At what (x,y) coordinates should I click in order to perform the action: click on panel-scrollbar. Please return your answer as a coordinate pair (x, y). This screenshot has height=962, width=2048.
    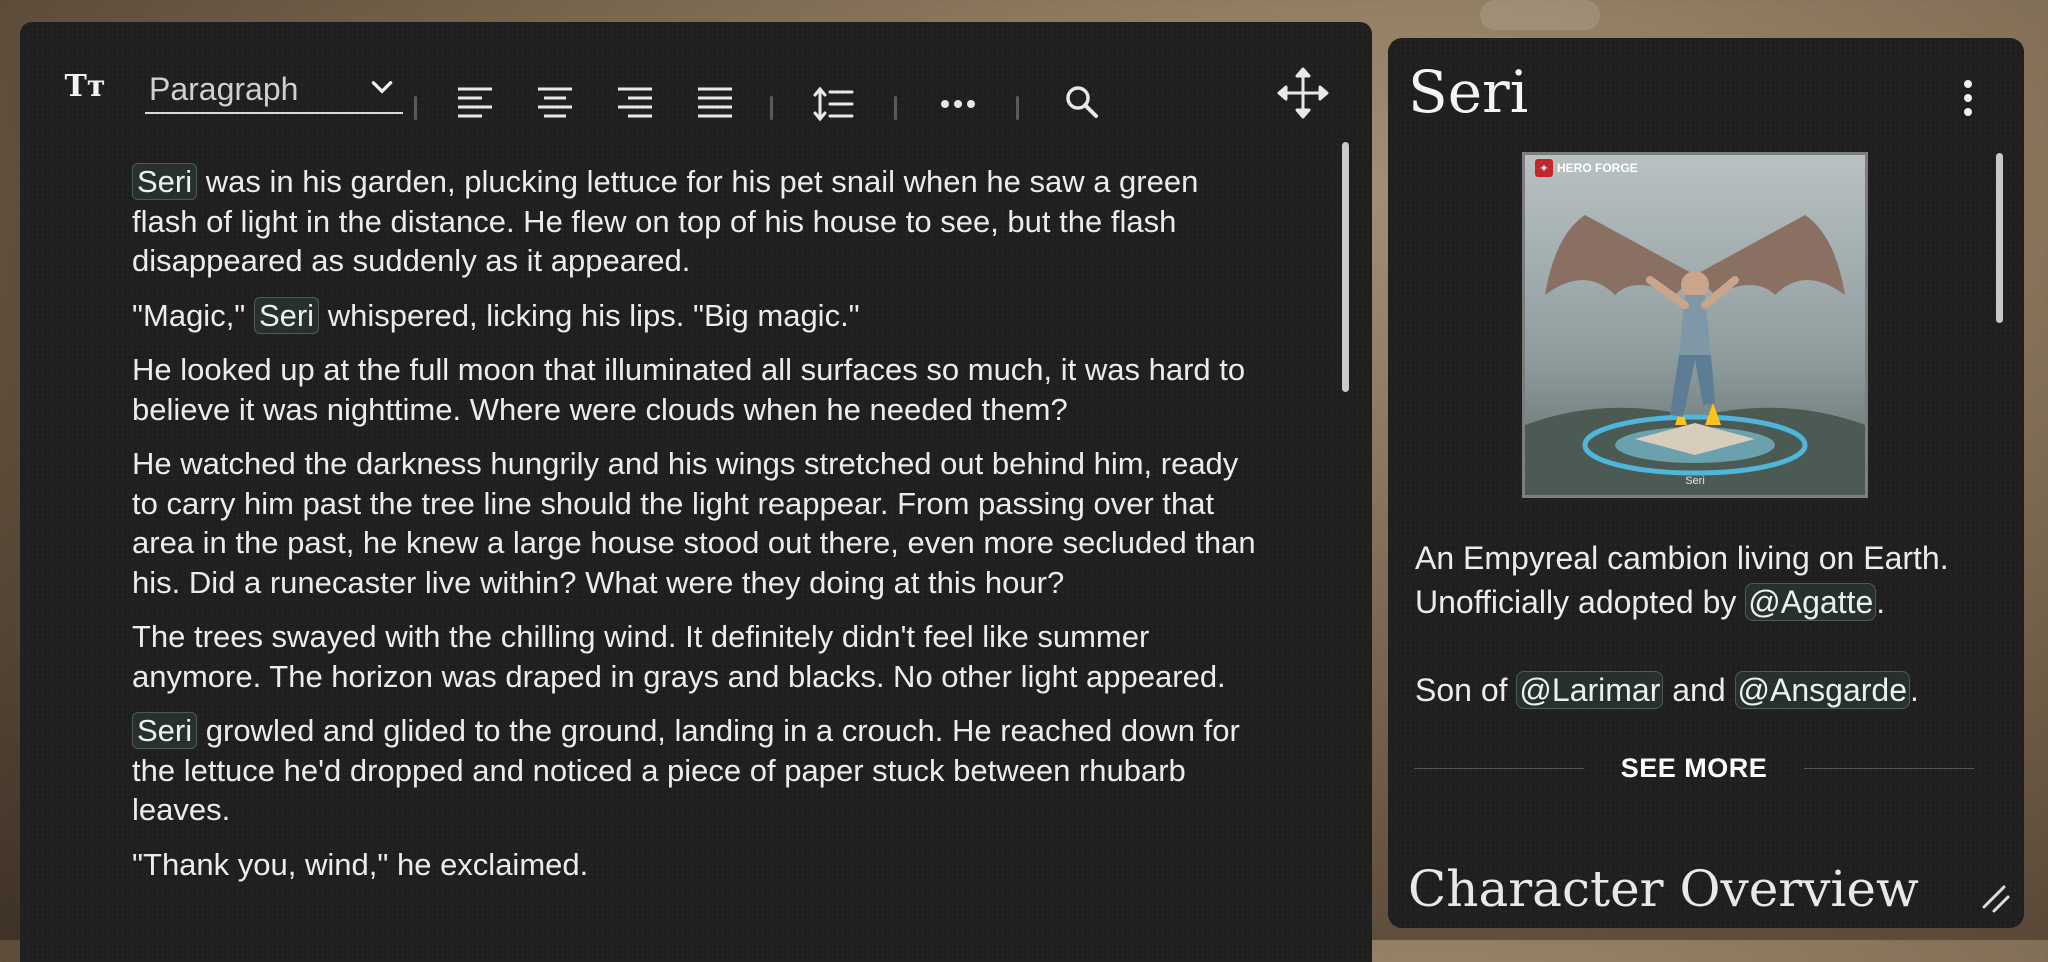
    Looking at the image, I should click on (1999, 238).